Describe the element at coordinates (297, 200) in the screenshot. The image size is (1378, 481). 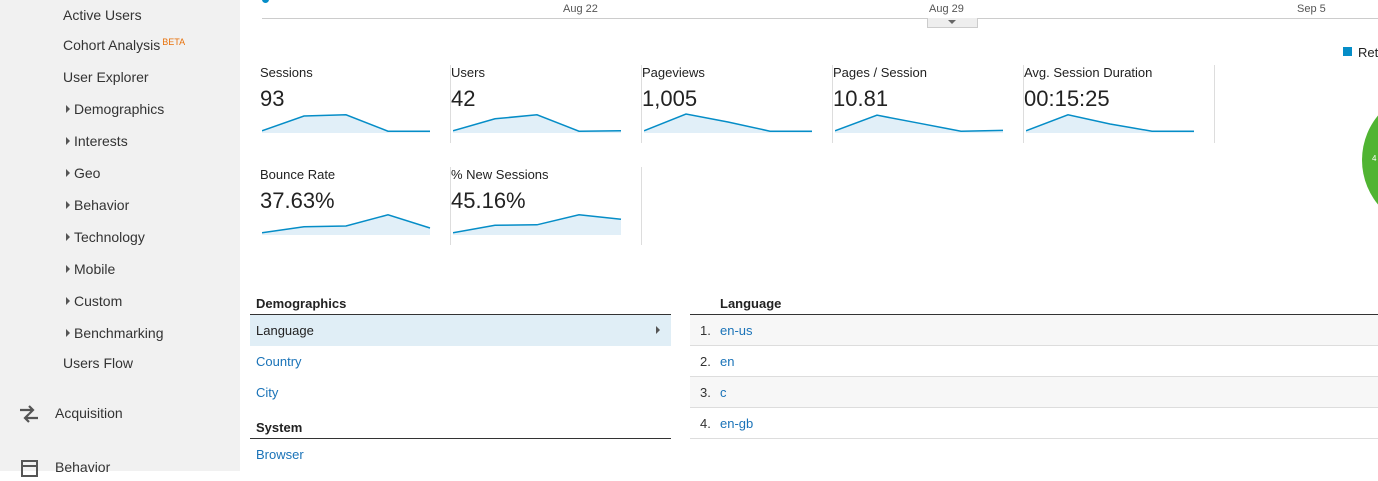
I see `metric-value: 37.63%` at that location.